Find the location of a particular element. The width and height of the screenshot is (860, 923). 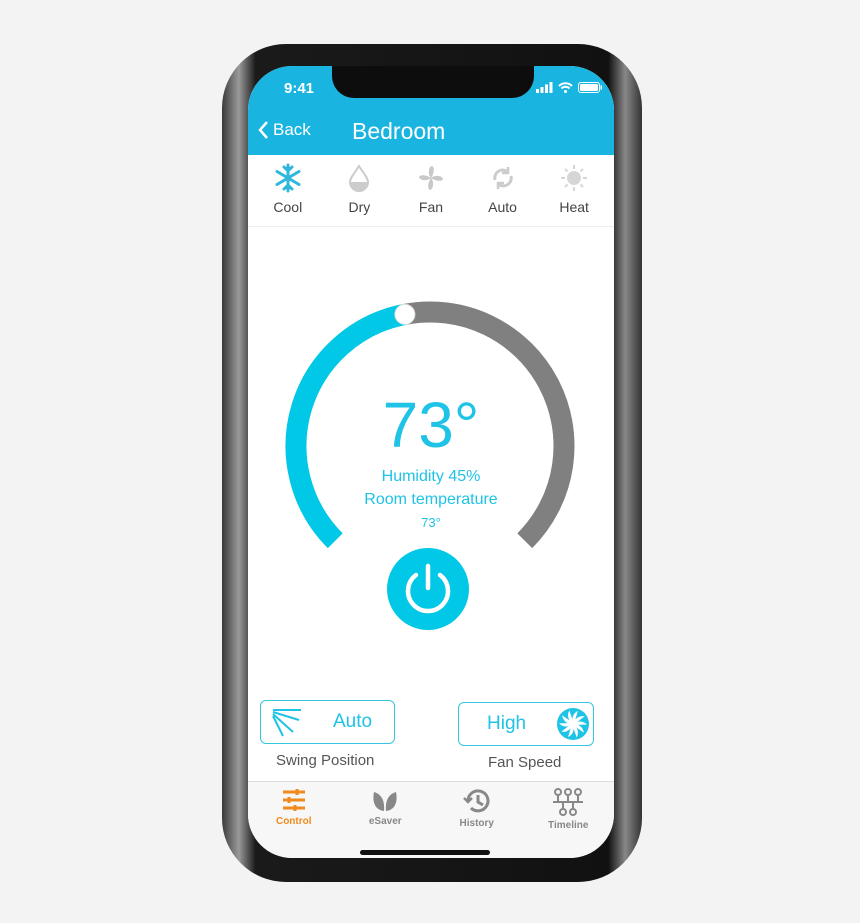

fan-speed-value: High is located at coordinates (507, 723).